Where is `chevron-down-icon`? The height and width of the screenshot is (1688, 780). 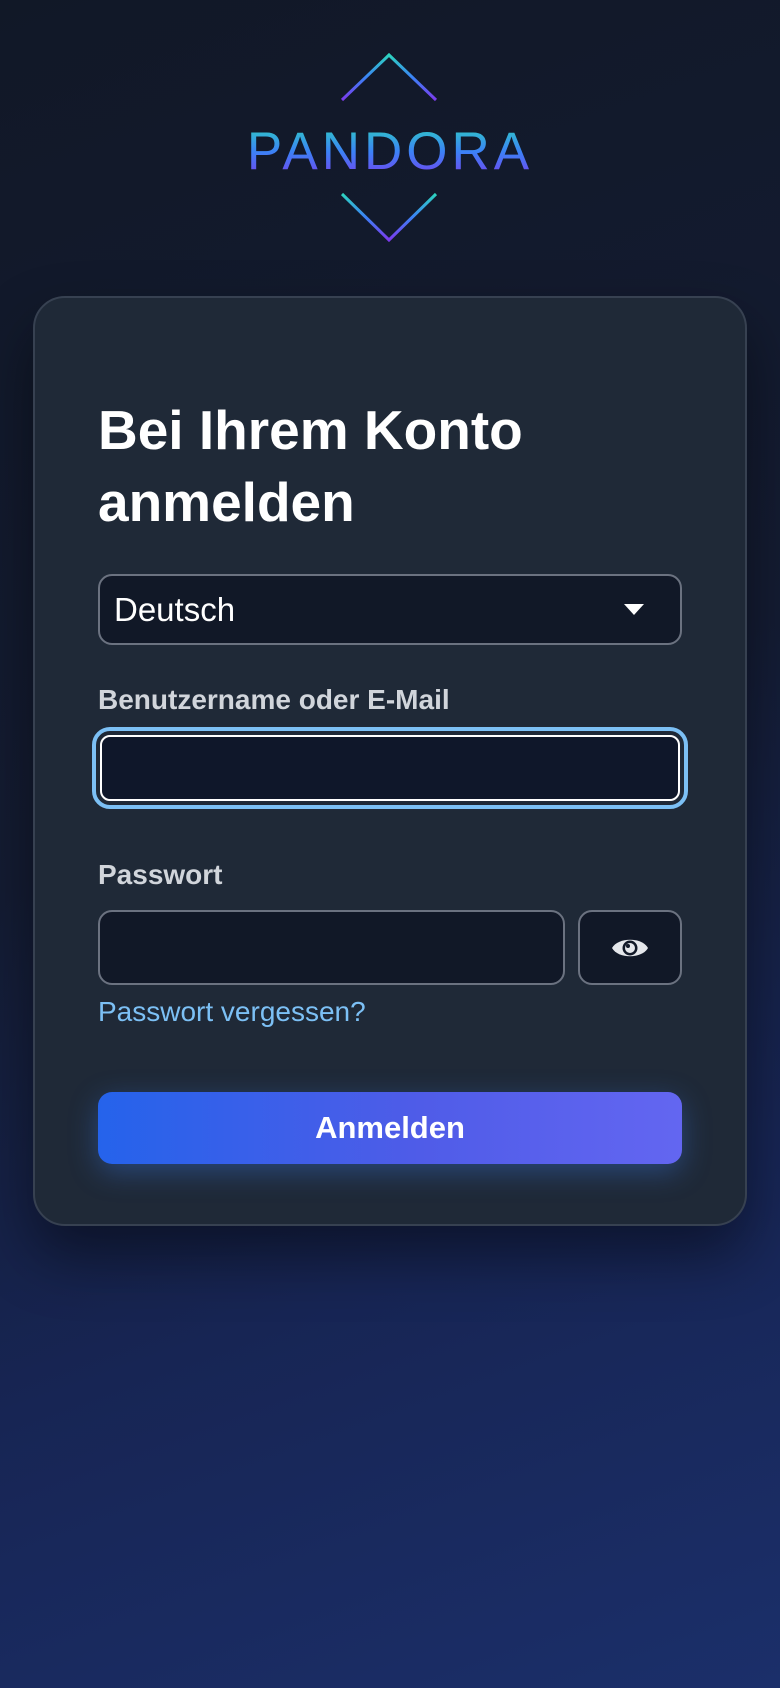
chevron-down-icon is located at coordinates (634, 609).